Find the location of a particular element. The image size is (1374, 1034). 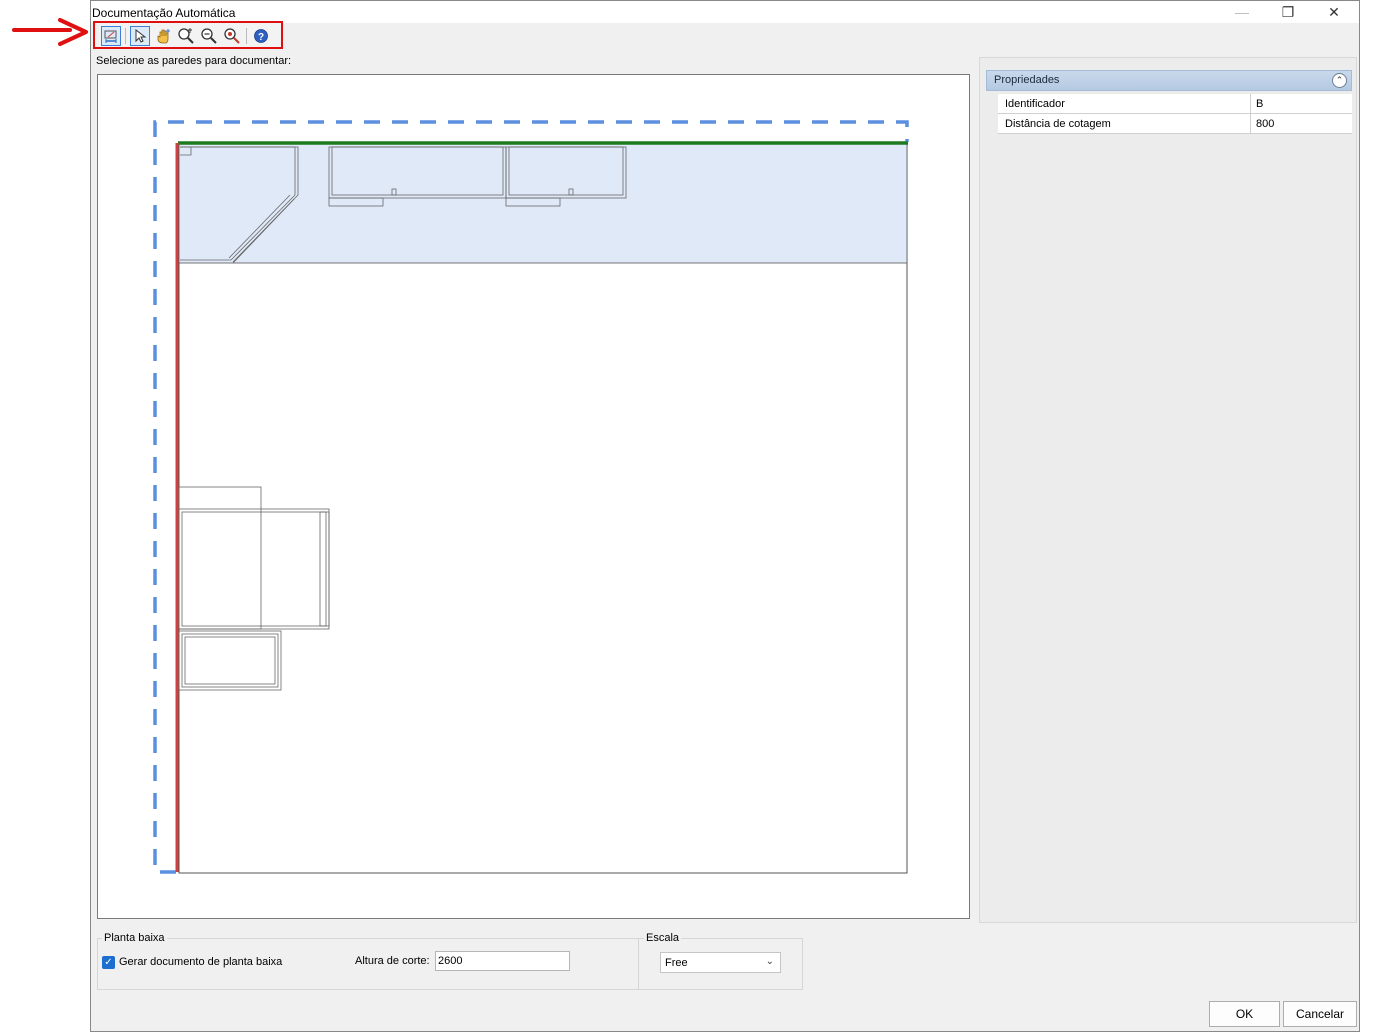

ok-button: OK is located at coordinates (1244, 1014).